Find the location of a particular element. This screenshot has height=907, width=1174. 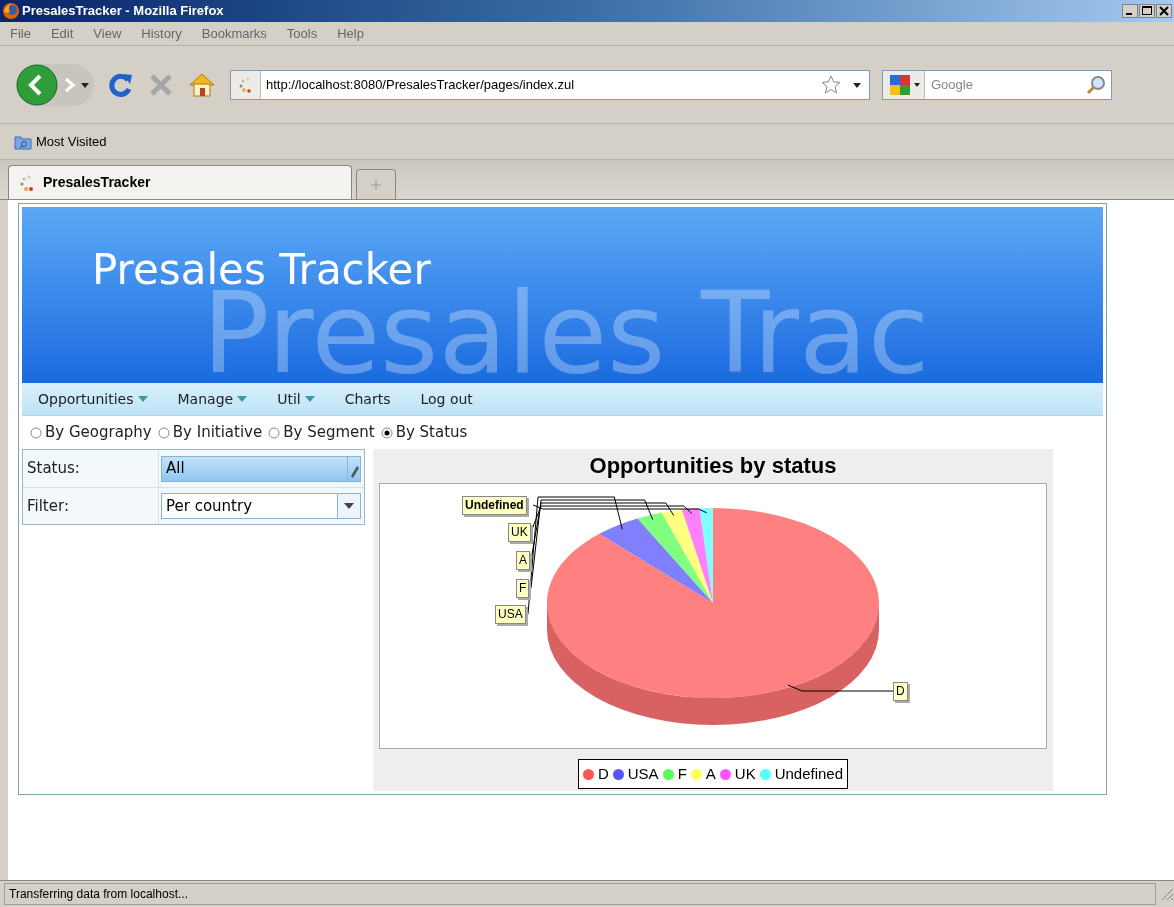

menu-item: History is located at coordinates (161, 33).